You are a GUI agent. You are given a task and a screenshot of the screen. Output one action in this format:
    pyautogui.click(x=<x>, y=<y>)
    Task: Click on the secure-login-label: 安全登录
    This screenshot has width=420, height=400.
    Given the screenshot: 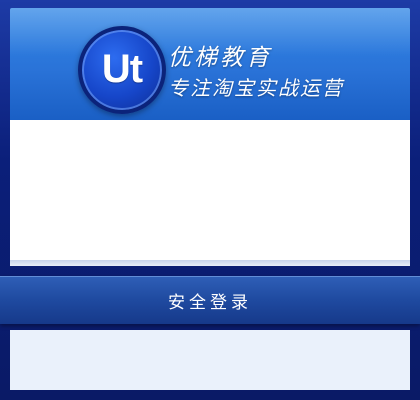 What is the action you would take?
    pyautogui.click(x=210, y=302)
    